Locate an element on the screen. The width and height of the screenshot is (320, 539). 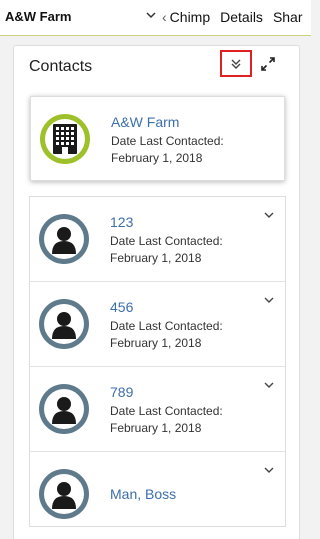
collapse-all-button is located at coordinates (236, 63).